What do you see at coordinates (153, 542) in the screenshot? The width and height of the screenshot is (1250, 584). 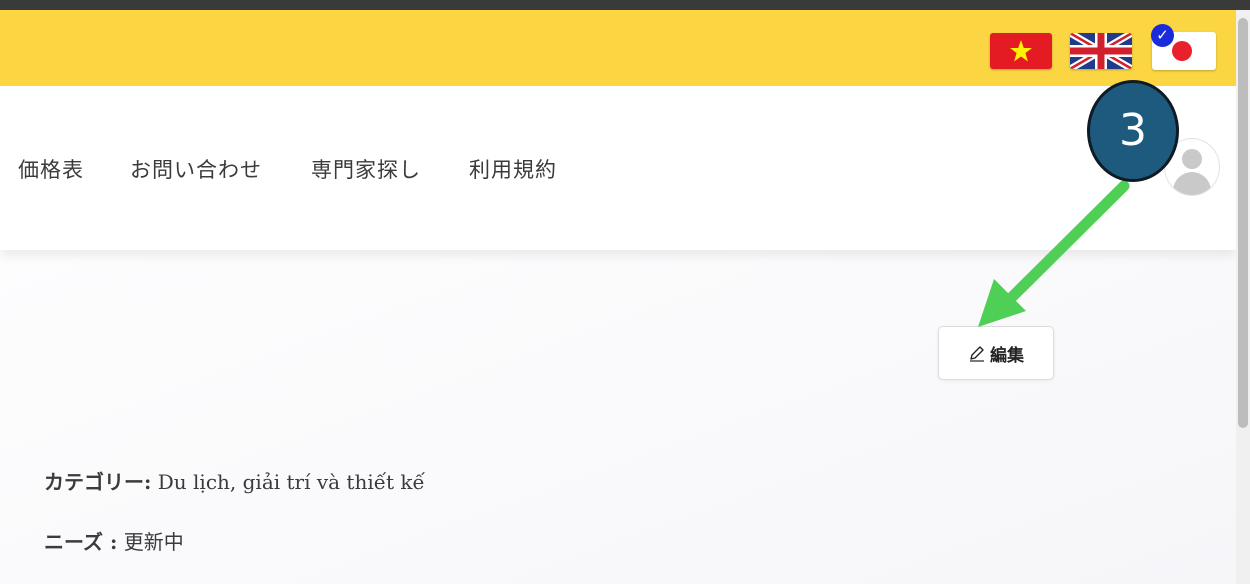 I see `needs-value: 更新中` at bounding box center [153, 542].